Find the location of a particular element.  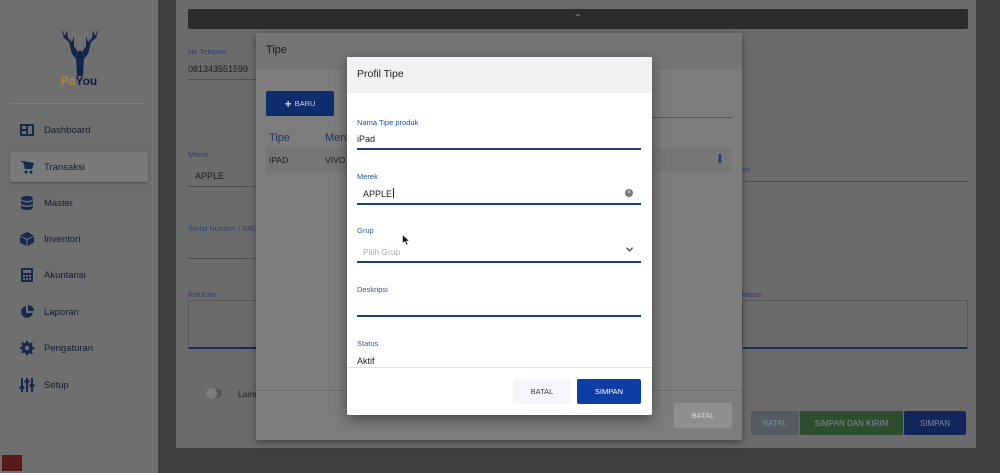

sidebar-item-master: Master is located at coordinates (79, 203).